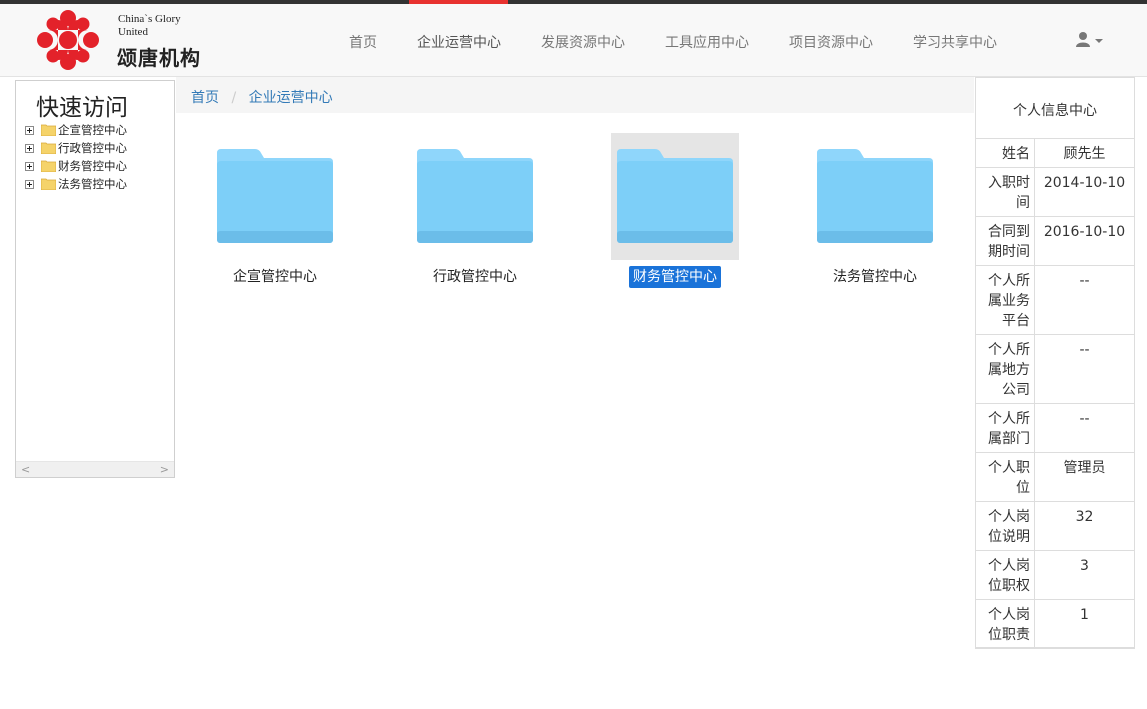 This screenshot has height=709, width=1147. What do you see at coordinates (458, 2) in the screenshot?
I see `active-nav-indicator` at bounding box center [458, 2].